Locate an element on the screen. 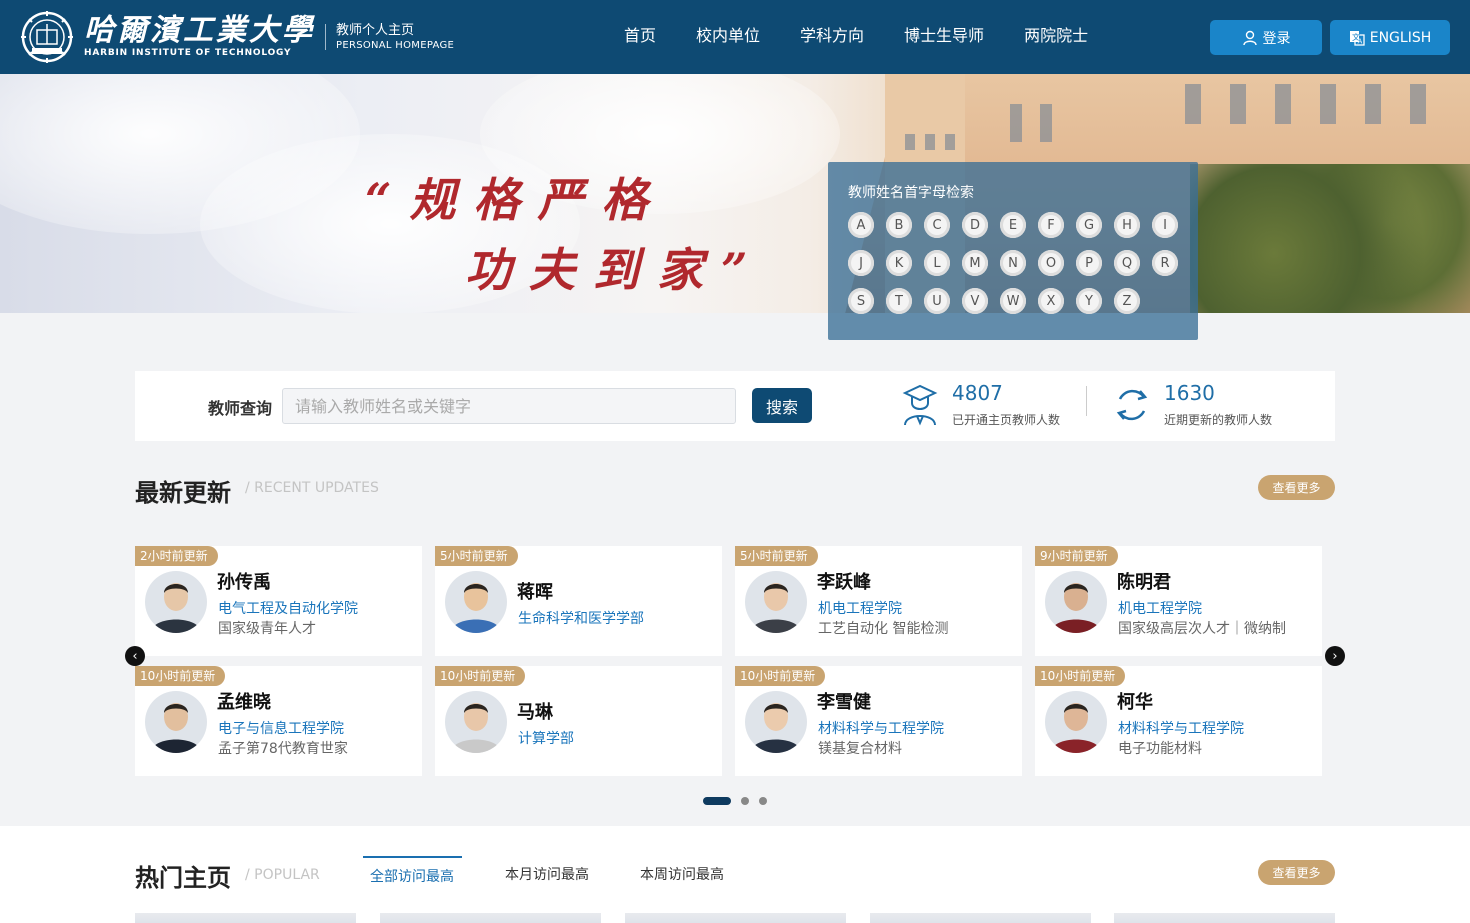  tab-this-week: 本周访问最高 is located at coordinates (689, 872).